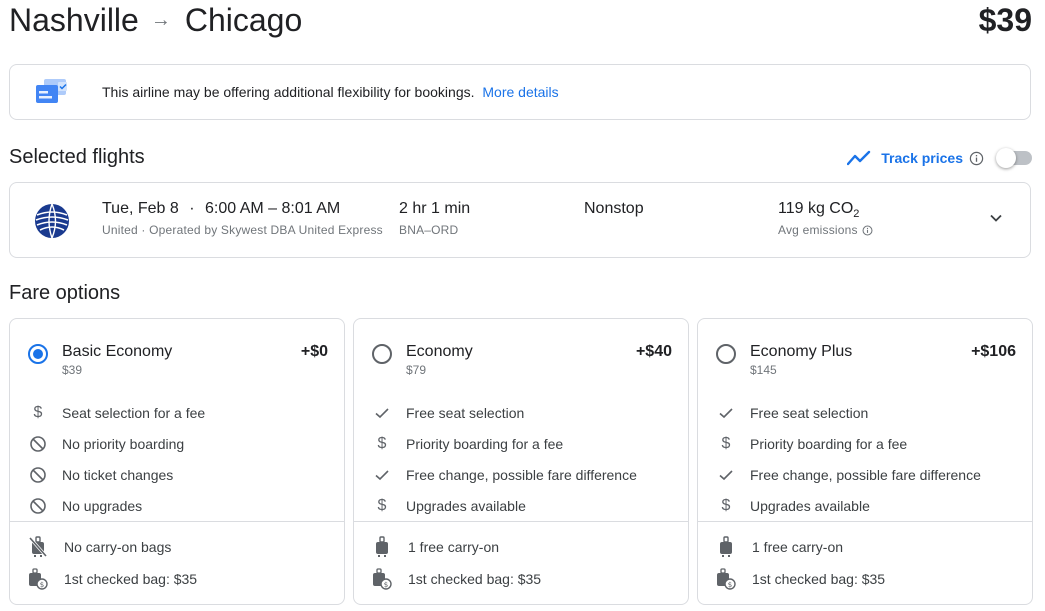 The image size is (1045, 611). I want to click on baggage-text: 1 free carry-on, so click(454, 547).